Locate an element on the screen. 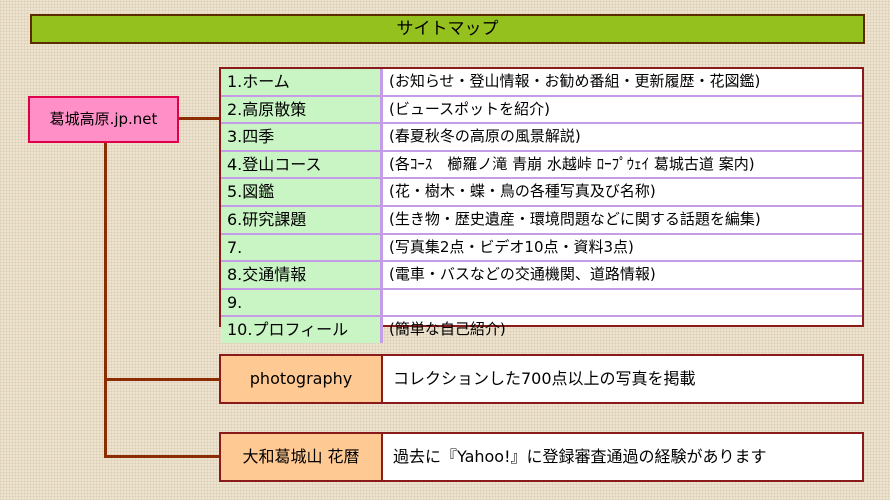 The image size is (890, 500). menu-row-traffic: 8.交通情報 (電車・バスなどの交通機関、道路情報) is located at coordinates (541, 274).